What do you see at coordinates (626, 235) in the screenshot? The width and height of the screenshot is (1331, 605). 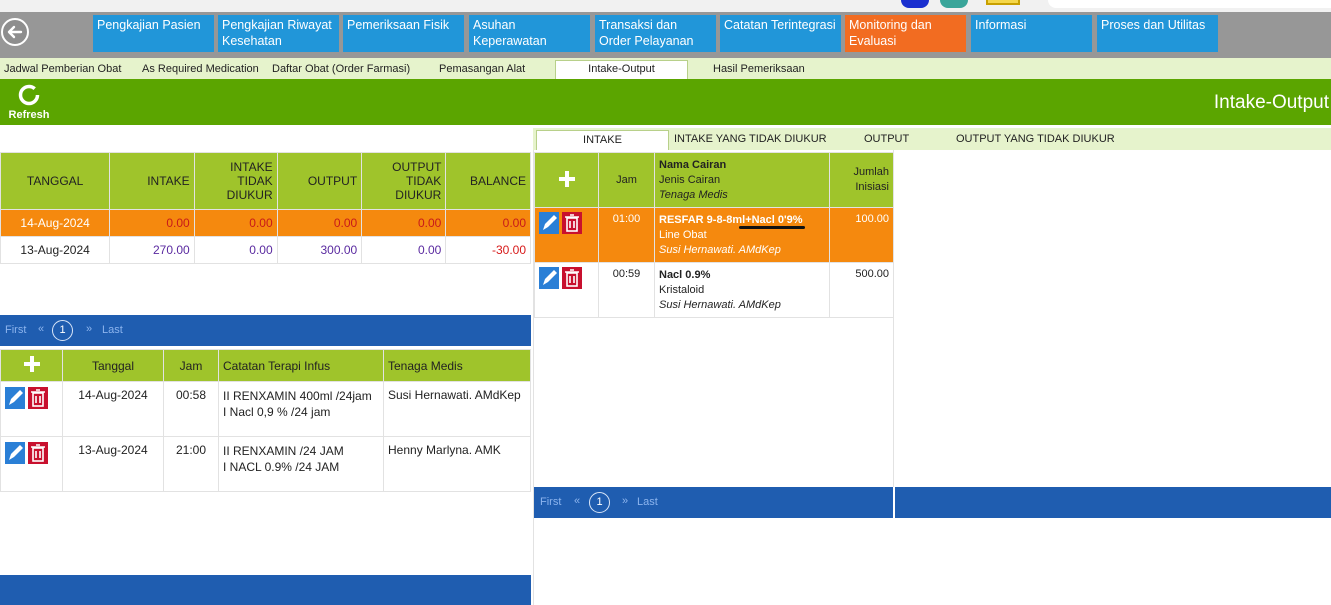 I see `intake-jam: 01:00` at bounding box center [626, 235].